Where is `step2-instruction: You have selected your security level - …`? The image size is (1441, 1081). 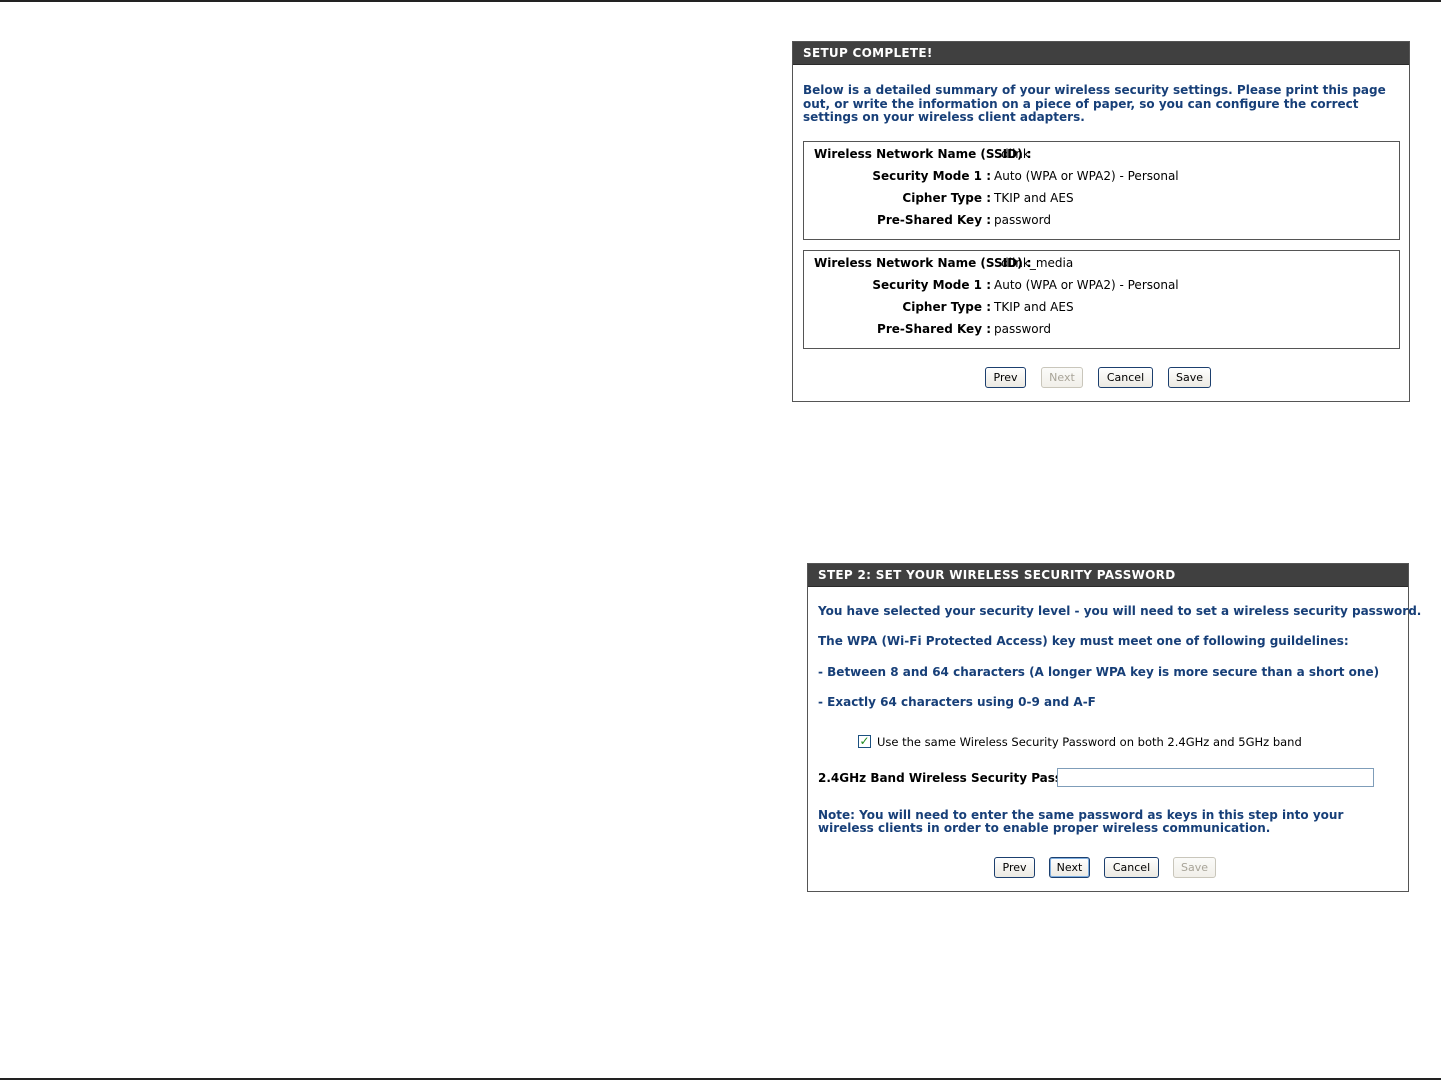
step2-instruction: You have selected your security level - … is located at coordinates (1120, 611).